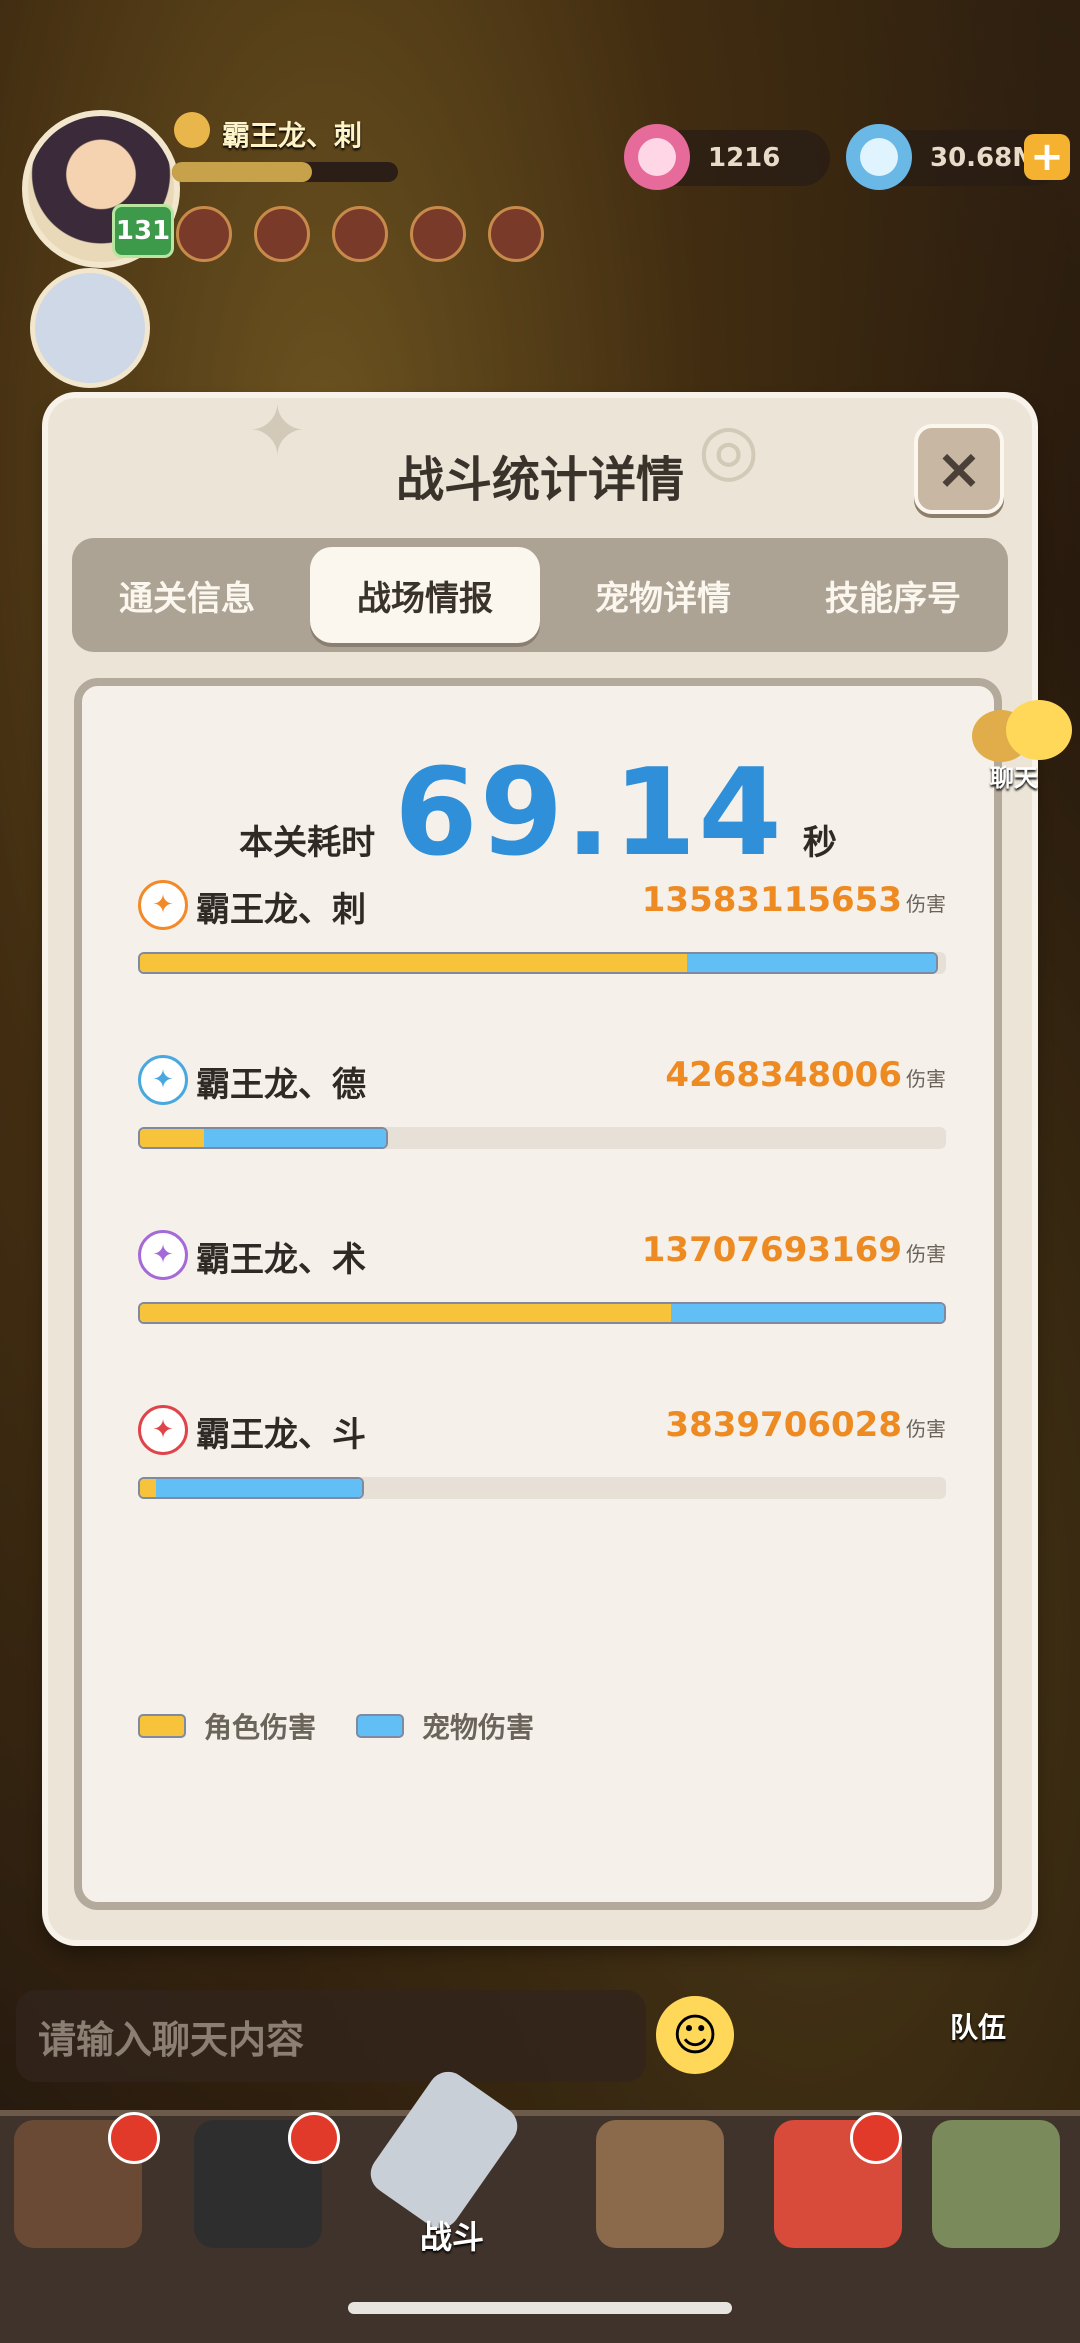 The image size is (1080, 2343). Describe the element at coordinates (452, 2235) in the screenshot. I see `nav-battle-label: 战斗` at that location.